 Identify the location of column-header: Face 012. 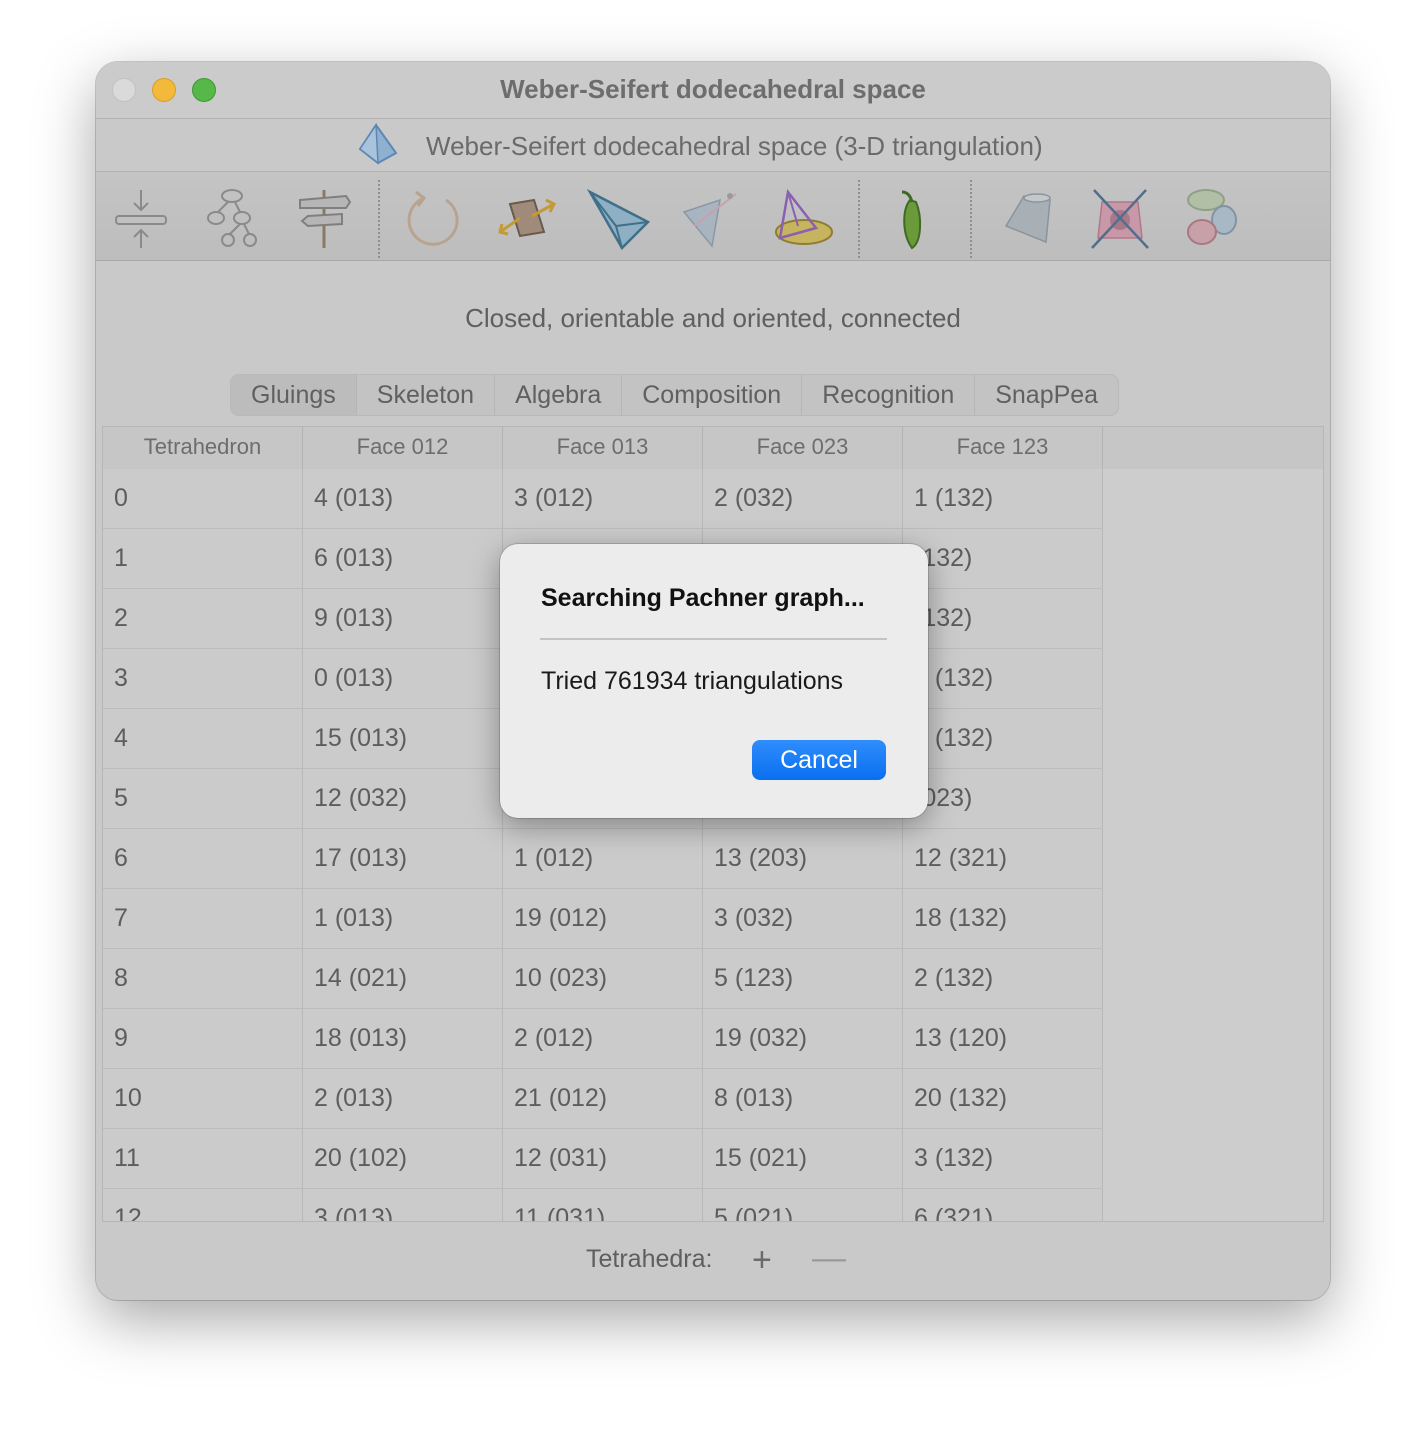
(403, 448).